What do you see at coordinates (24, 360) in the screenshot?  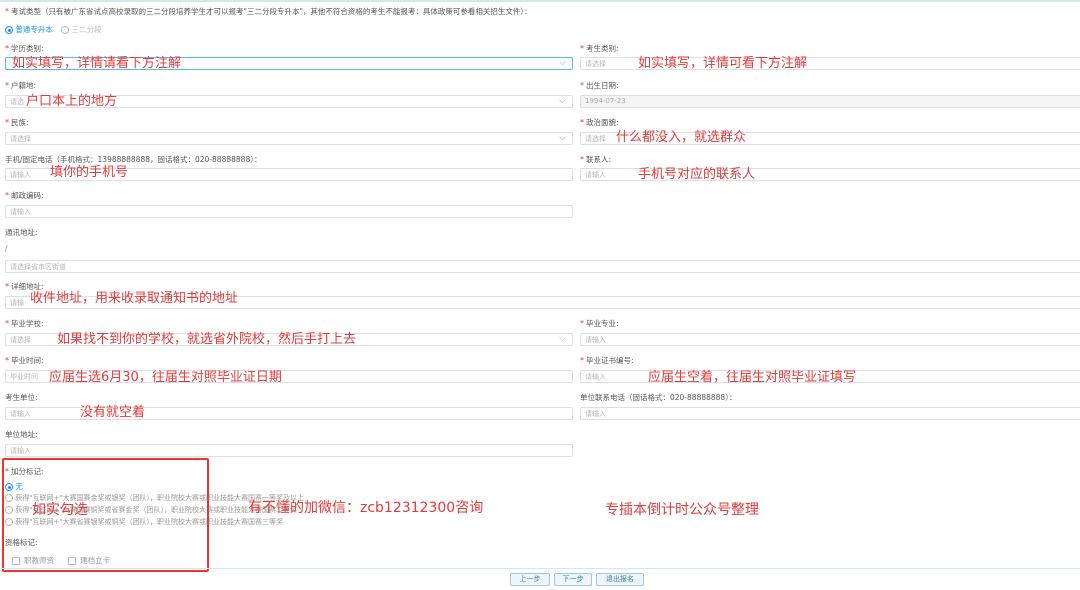 I see `grad-time-label: * 毕业时间:` at bounding box center [24, 360].